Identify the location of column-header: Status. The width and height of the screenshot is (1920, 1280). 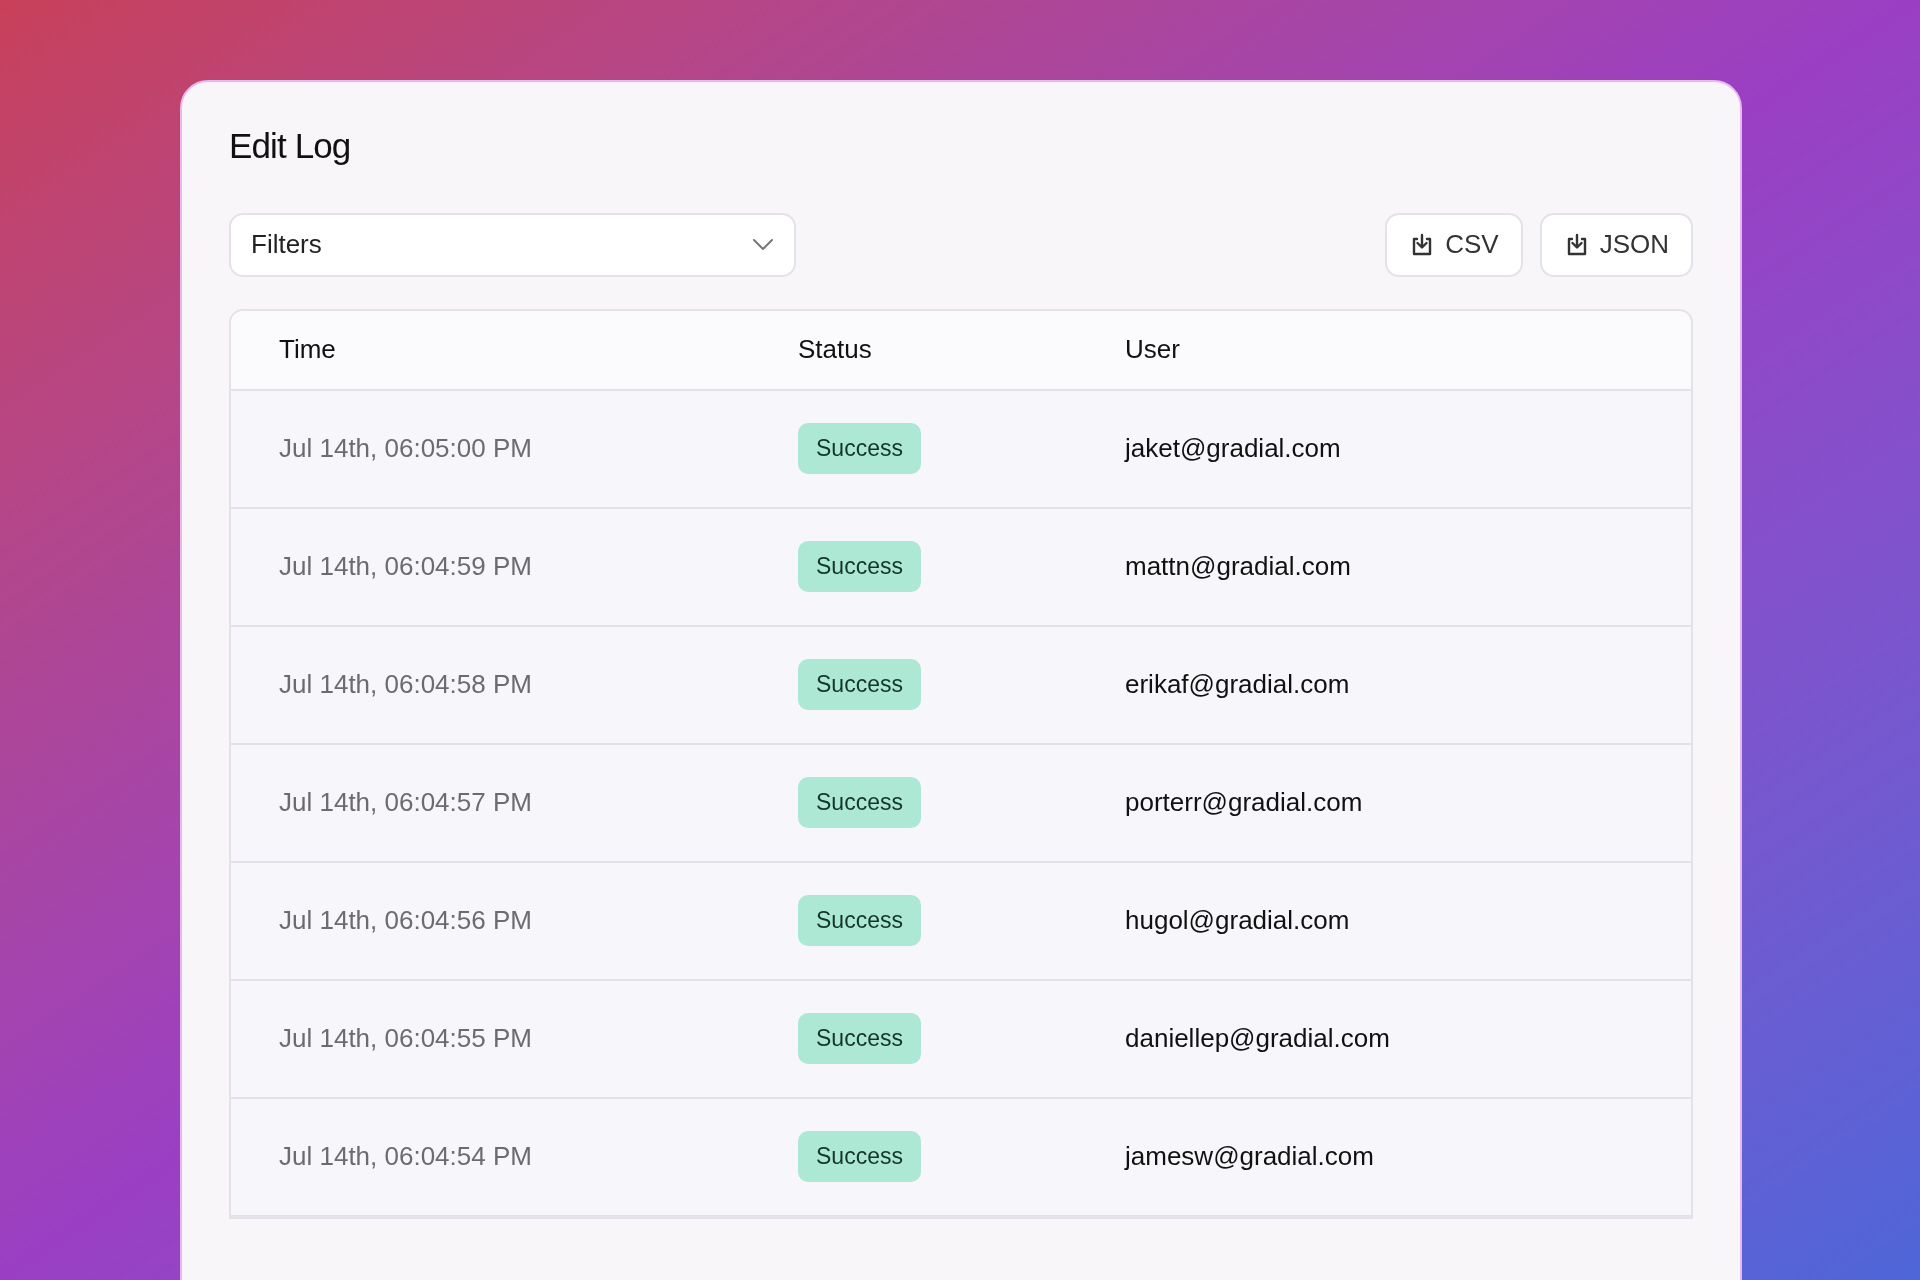
(835, 349).